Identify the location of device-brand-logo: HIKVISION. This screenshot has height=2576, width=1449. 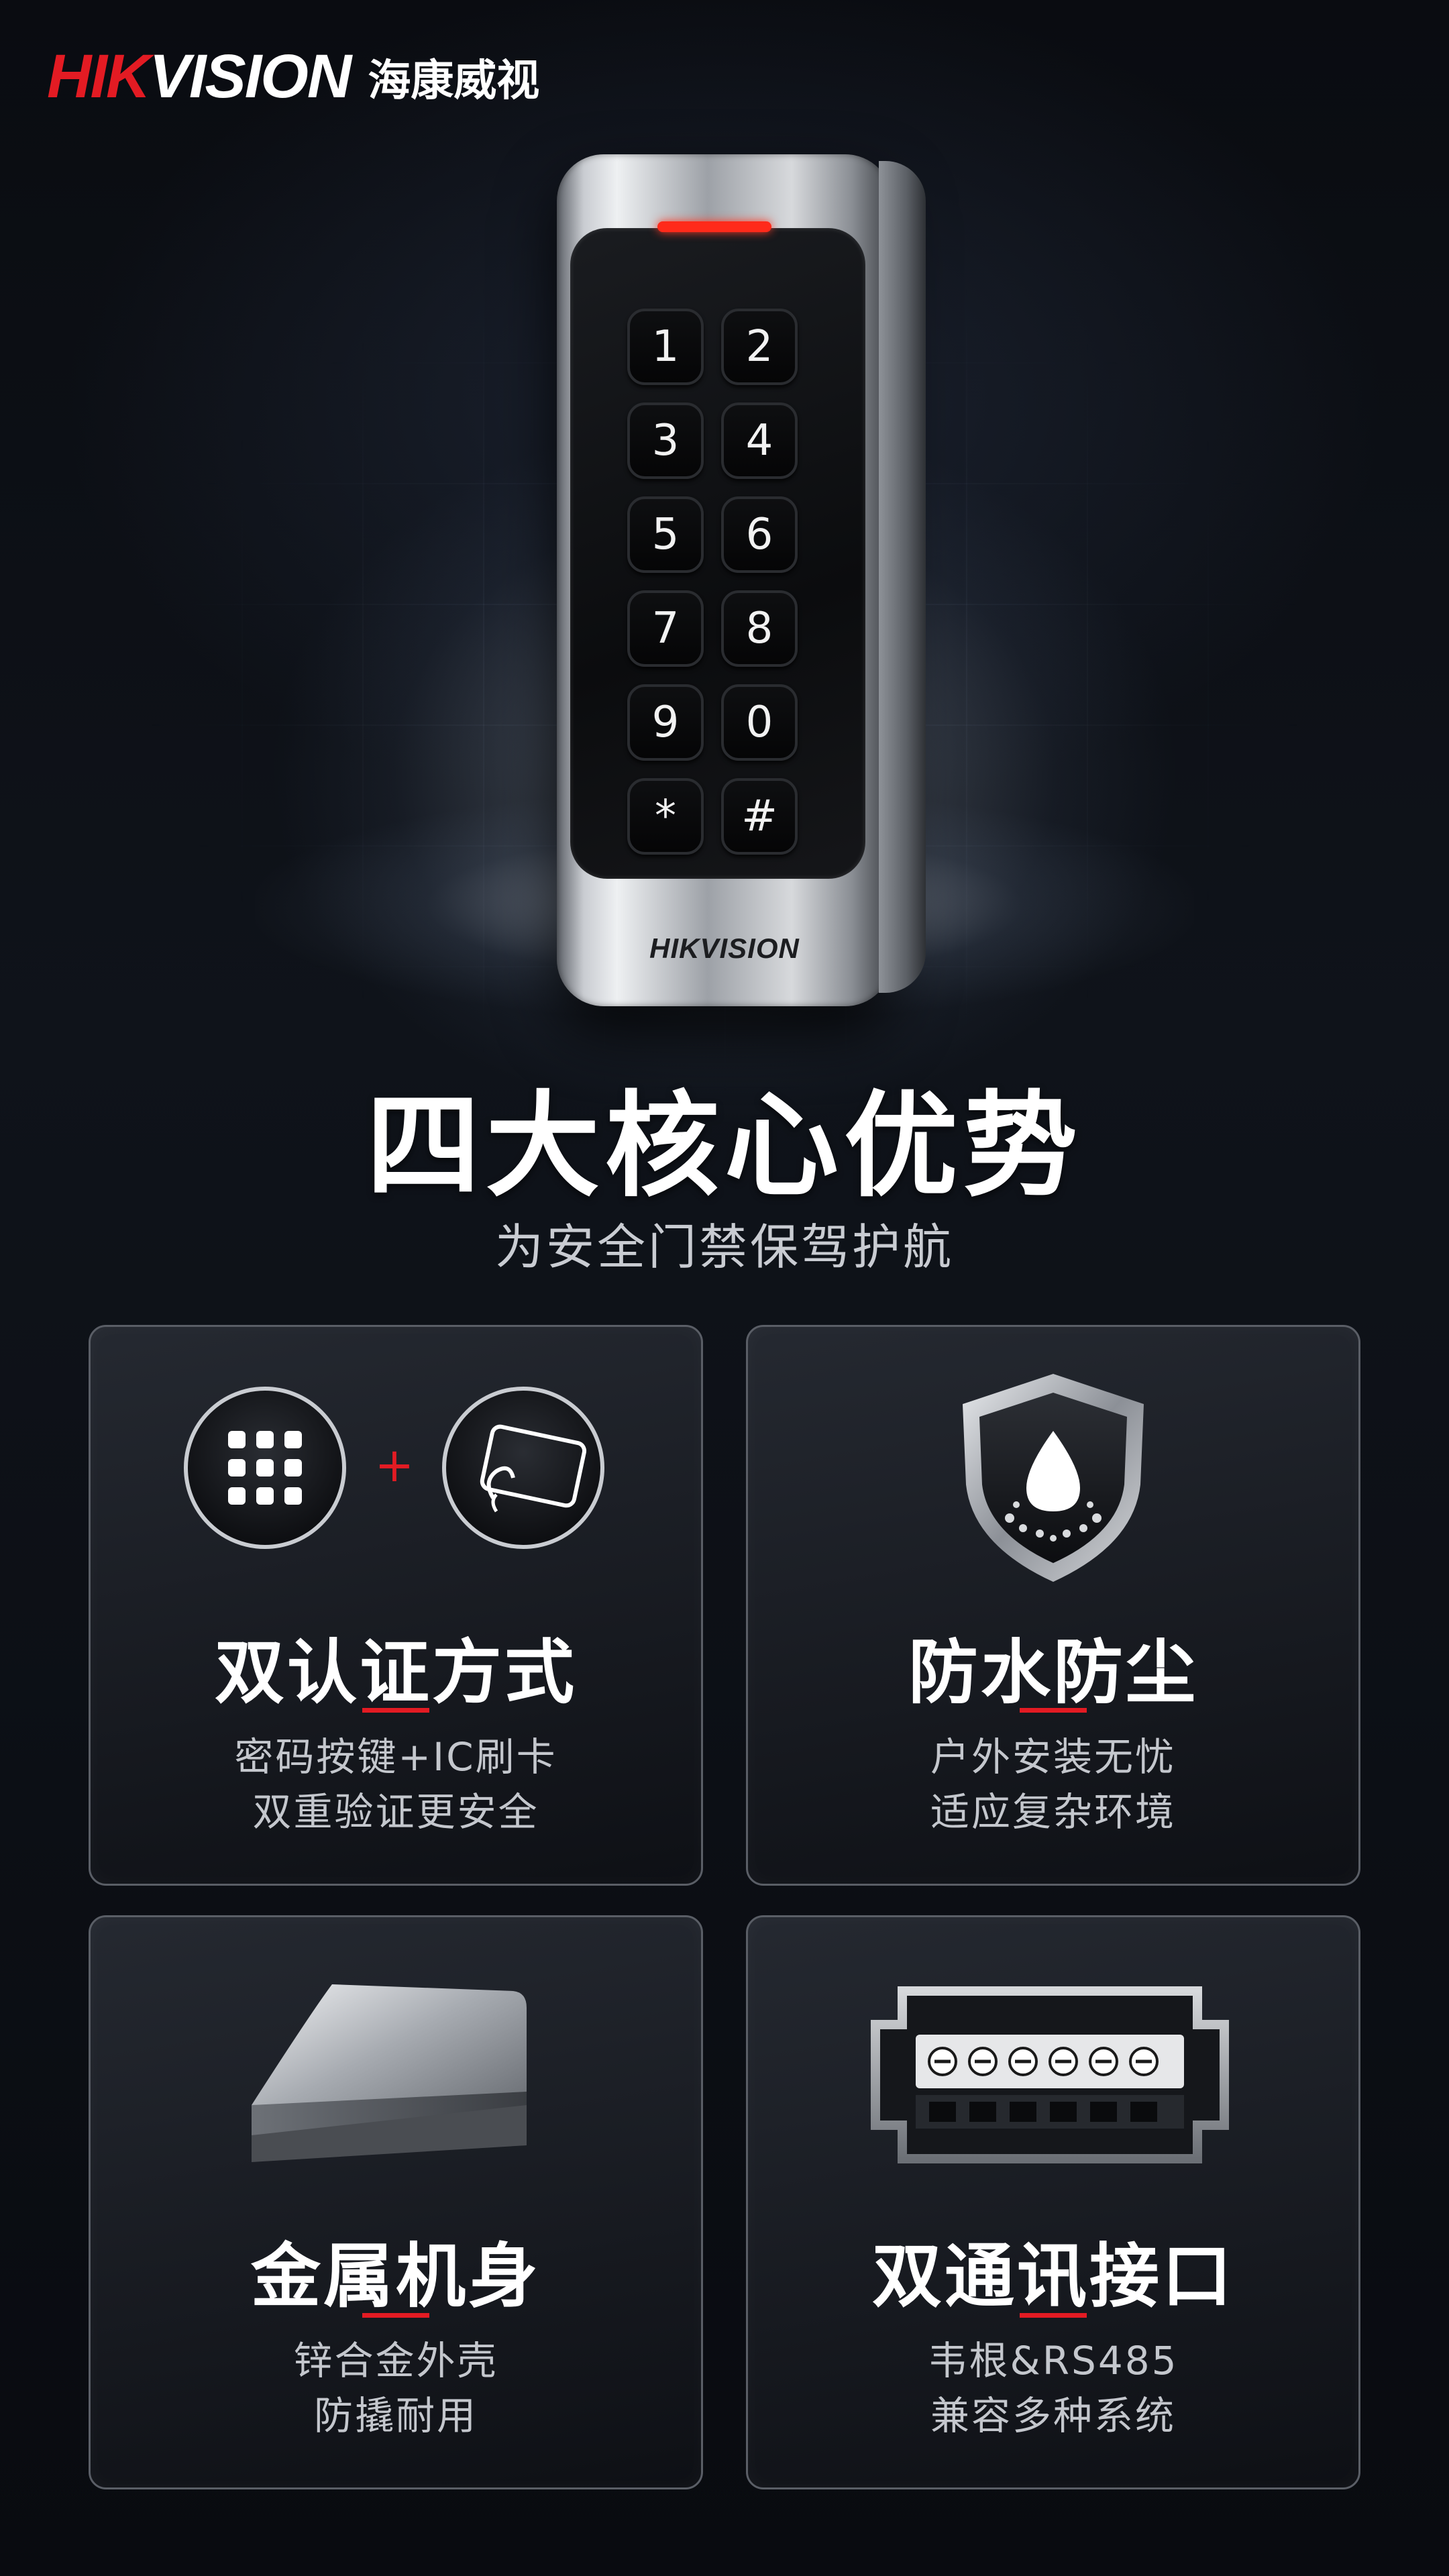
(724, 948).